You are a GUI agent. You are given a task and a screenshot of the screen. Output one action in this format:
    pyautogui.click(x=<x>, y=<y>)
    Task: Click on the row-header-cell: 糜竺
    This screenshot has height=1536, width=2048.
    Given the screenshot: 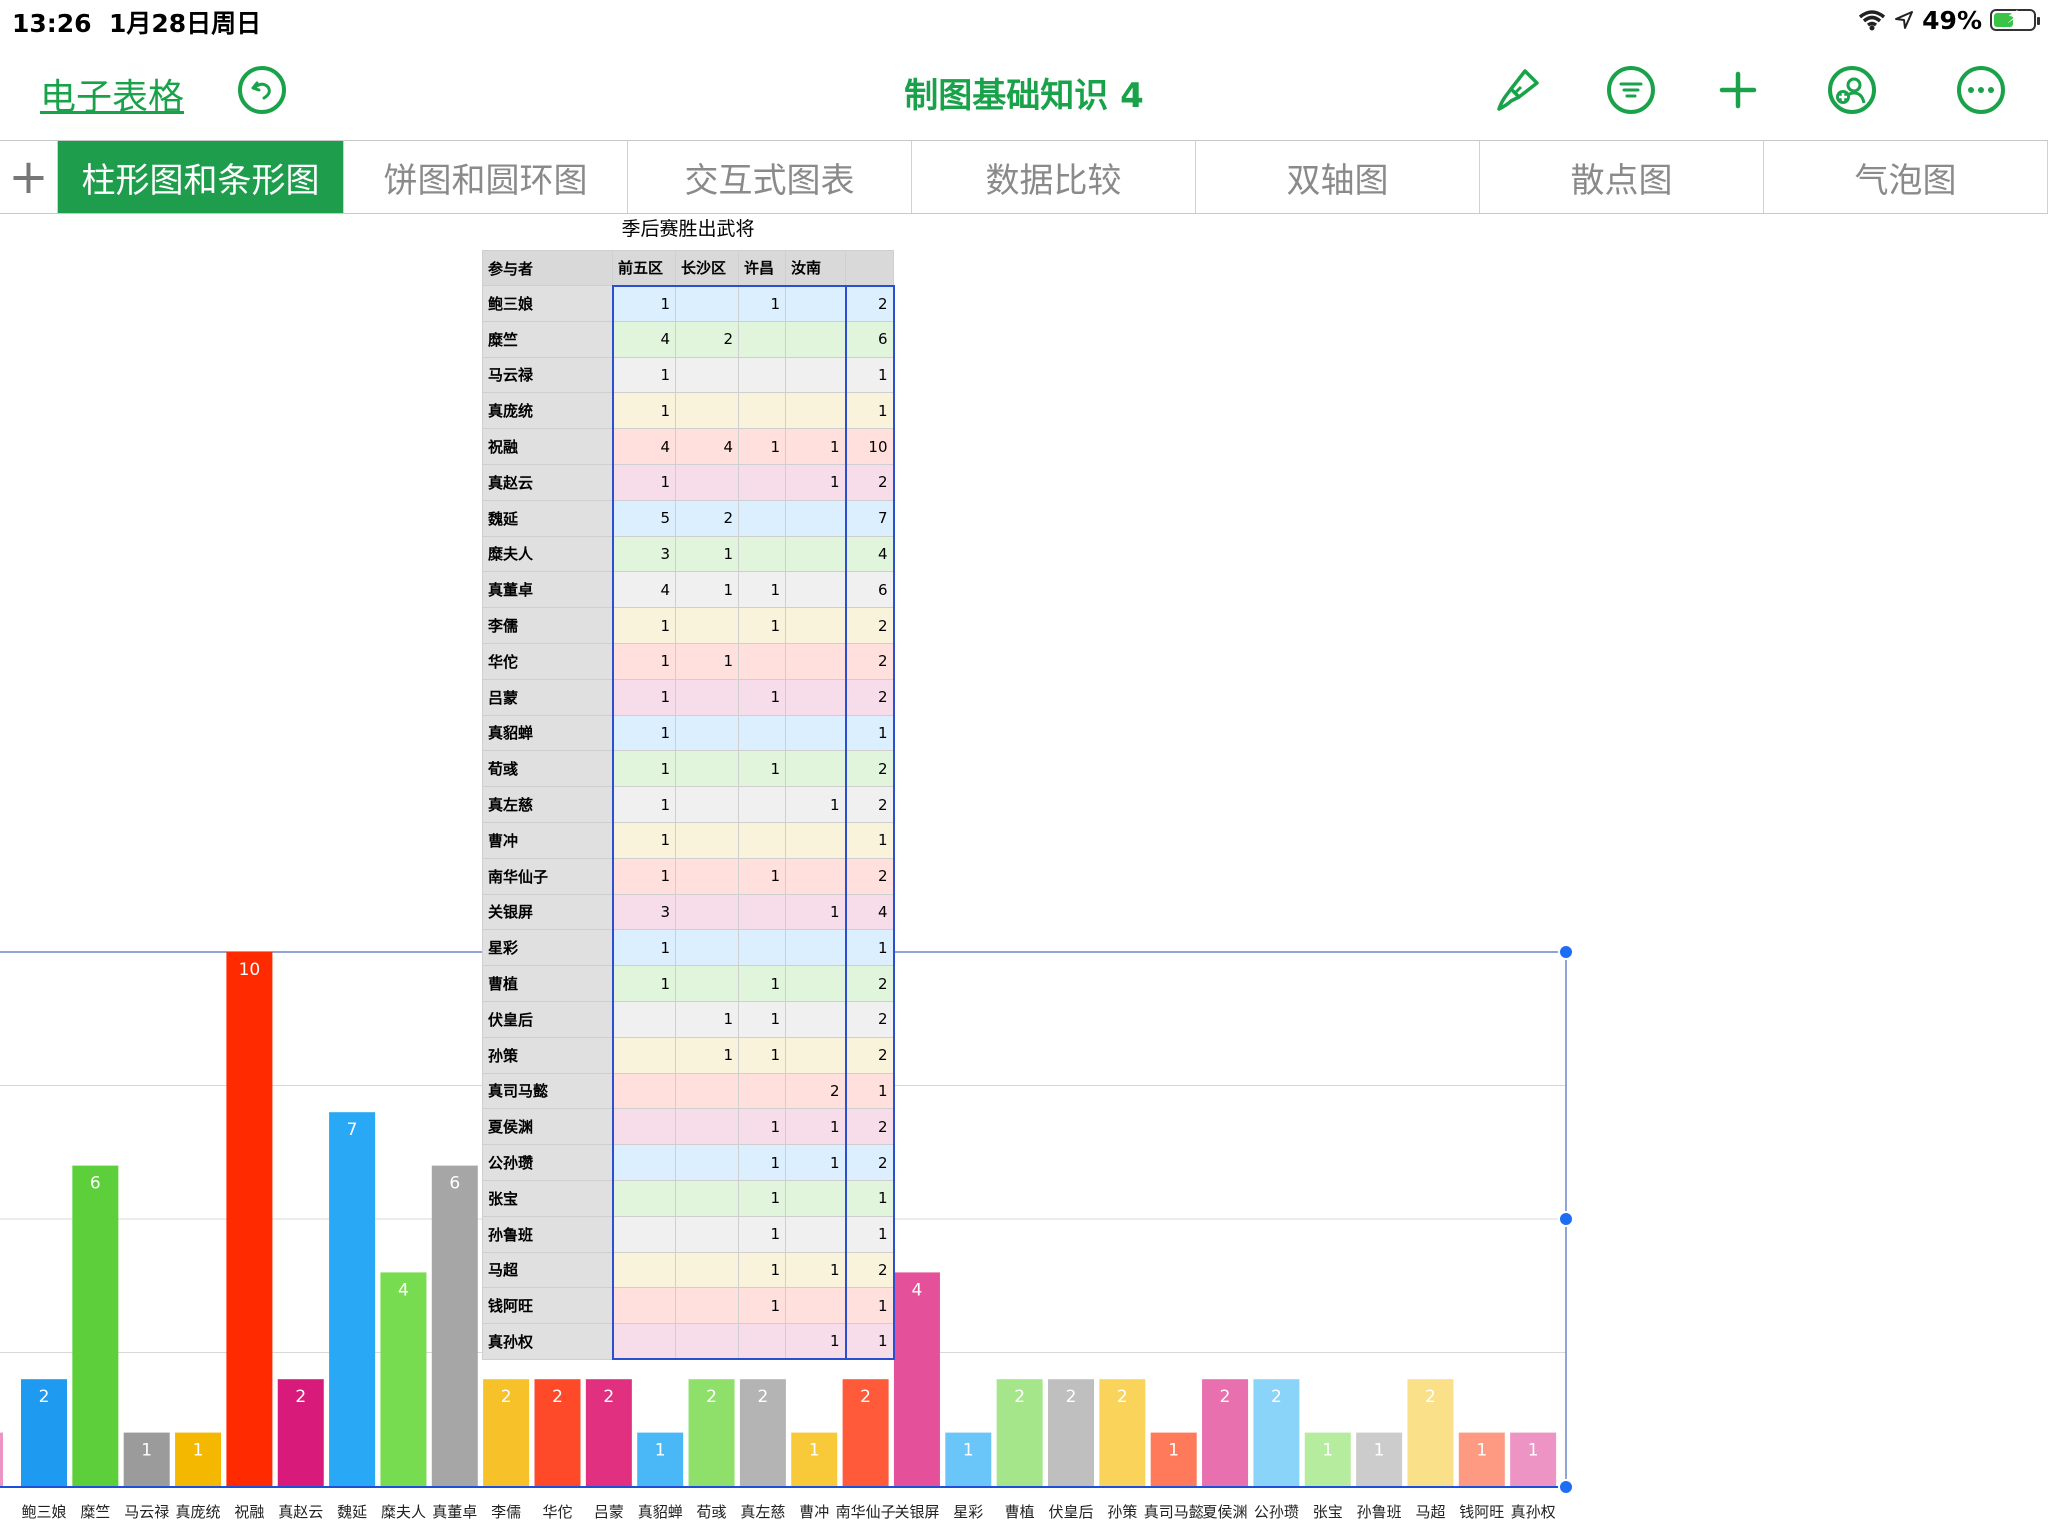 What is the action you would take?
    pyautogui.click(x=548, y=339)
    